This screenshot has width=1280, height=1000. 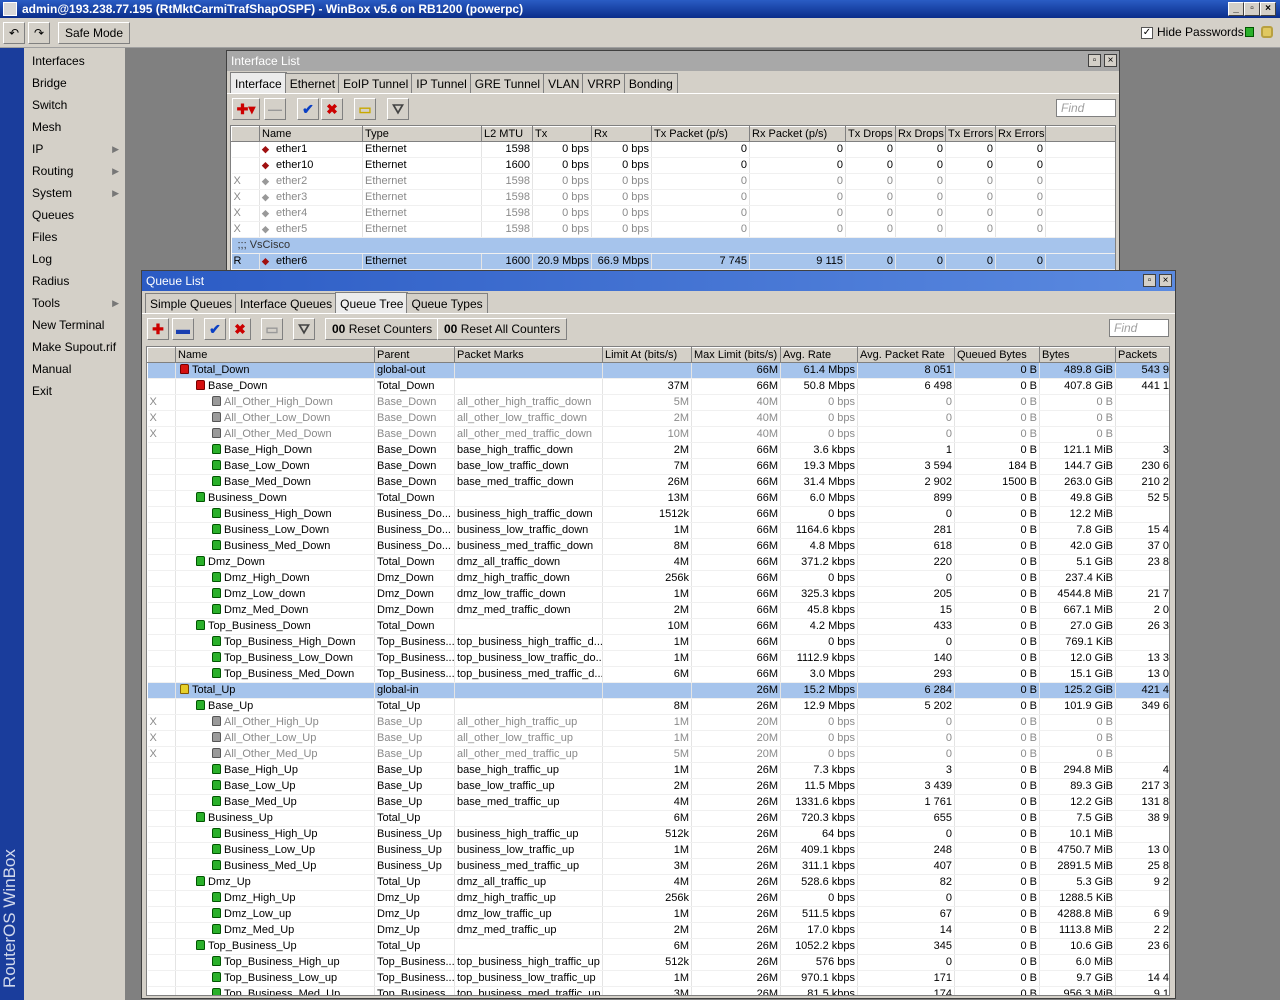 I want to click on tab-ethernet: Ethernet, so click(x=312, y=83).